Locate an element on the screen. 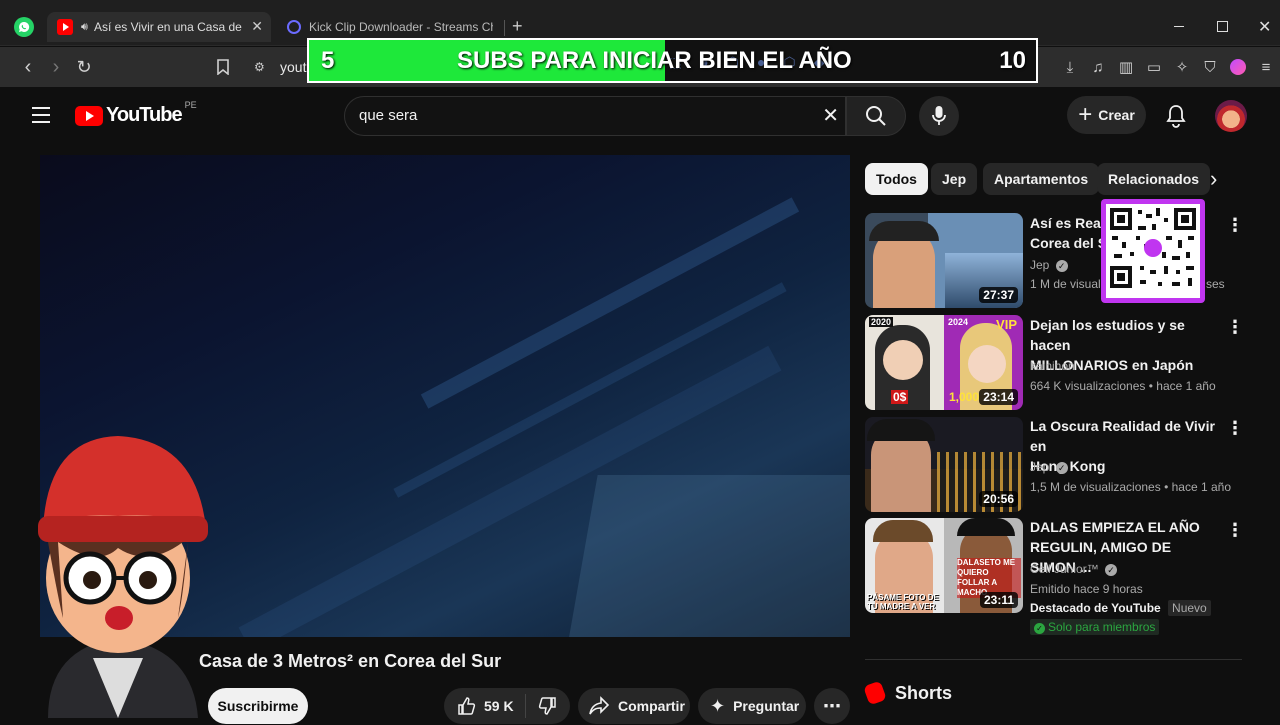 This screenshot has width=1280, height=725. chip-jep: Jep is located at coordinates (954, 179).